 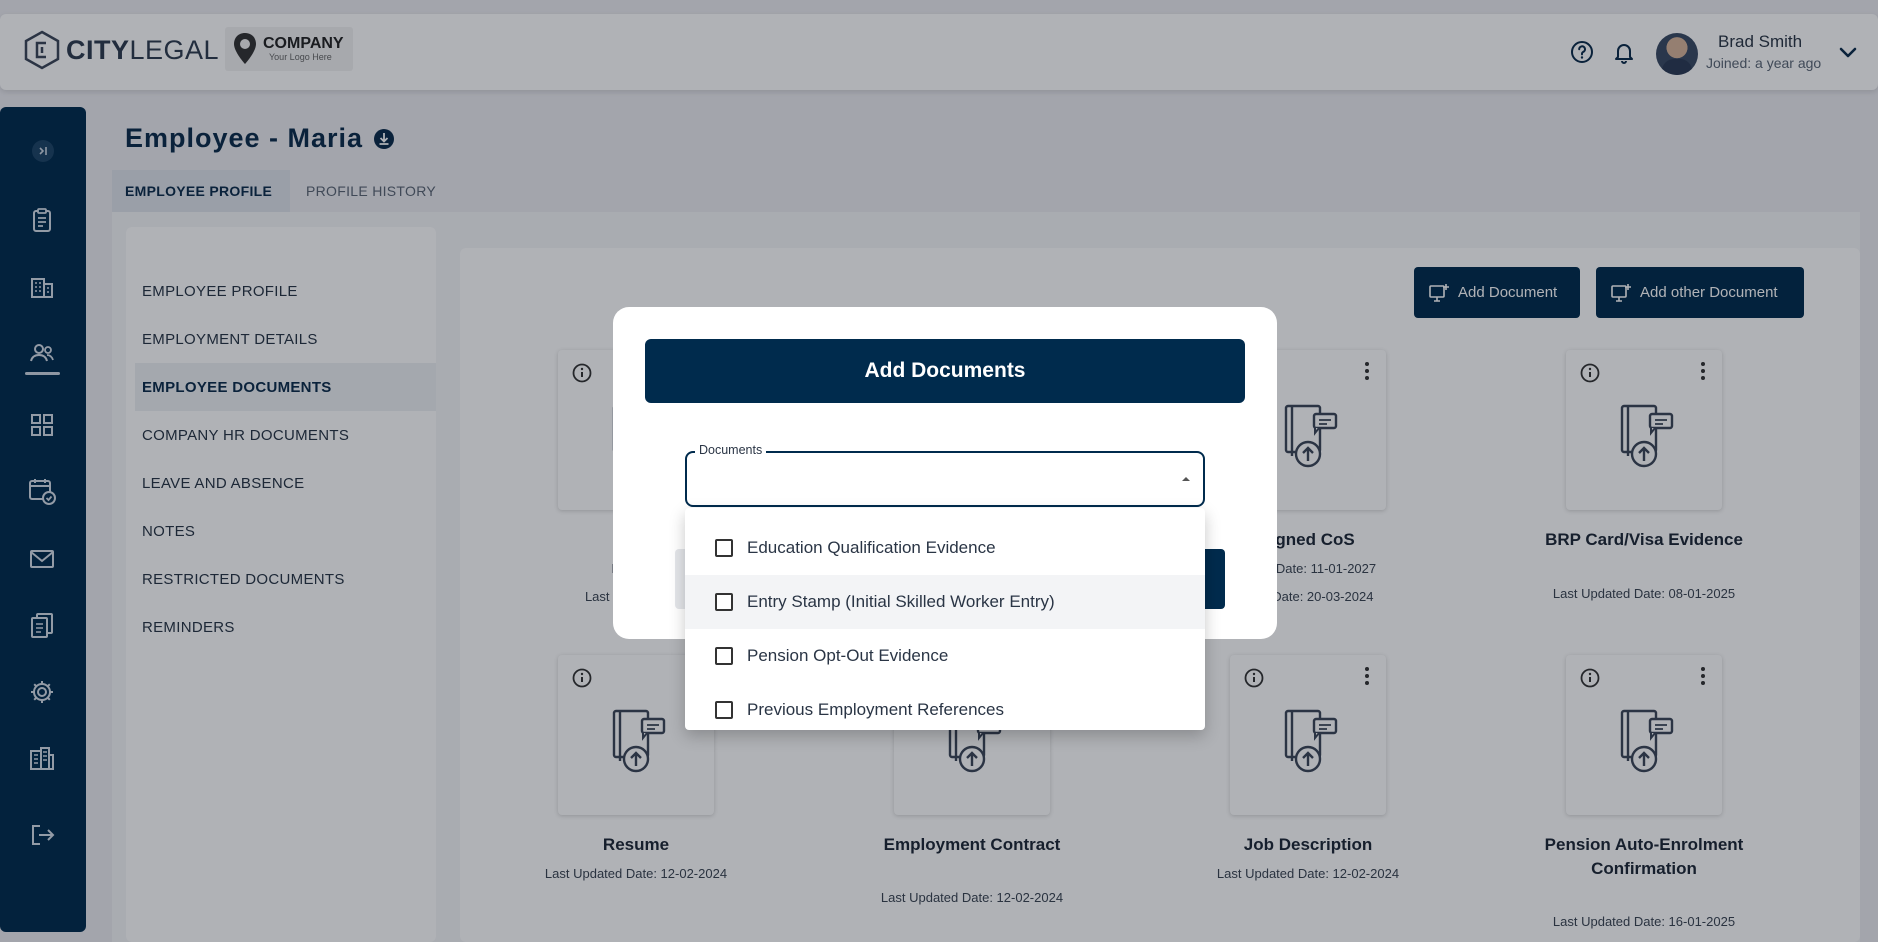 What do you see at coordinates (945, 475) in the screenshot?
I see `documents-select: Documents` at bounding box center [945, 475].